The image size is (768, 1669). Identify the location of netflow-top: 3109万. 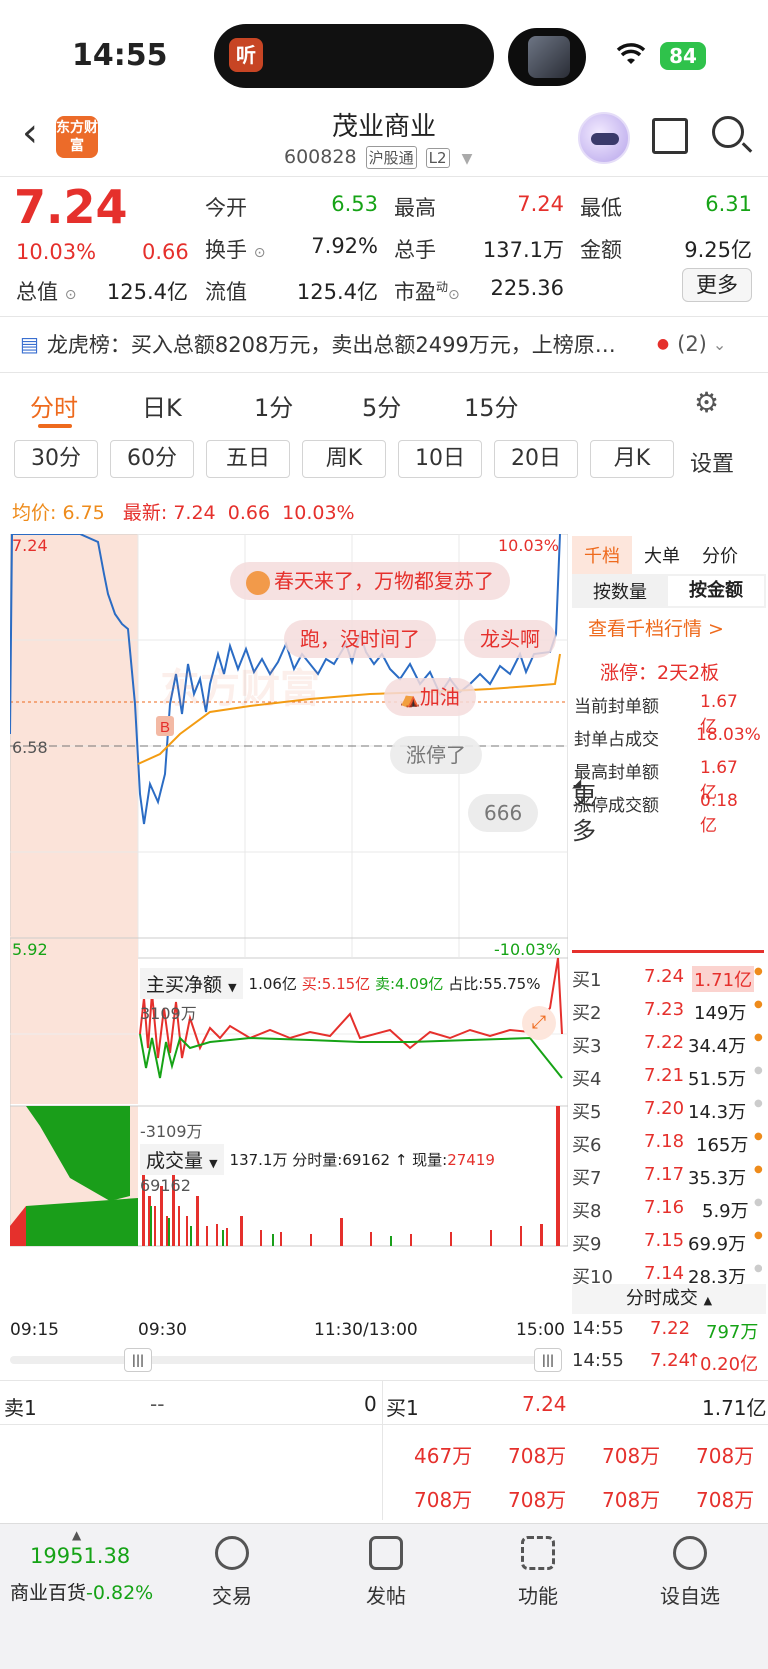
(168, 1013).